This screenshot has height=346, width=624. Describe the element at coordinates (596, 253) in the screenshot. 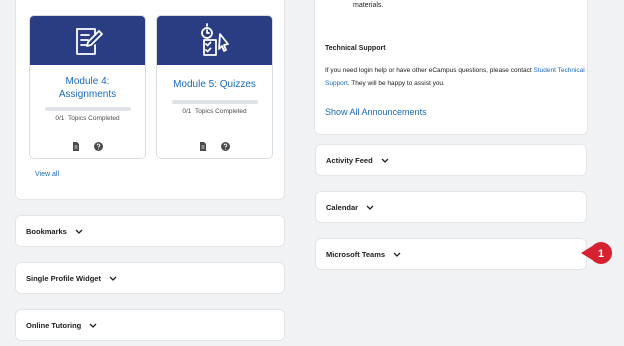

I see `callout-marker: 1` at that location.